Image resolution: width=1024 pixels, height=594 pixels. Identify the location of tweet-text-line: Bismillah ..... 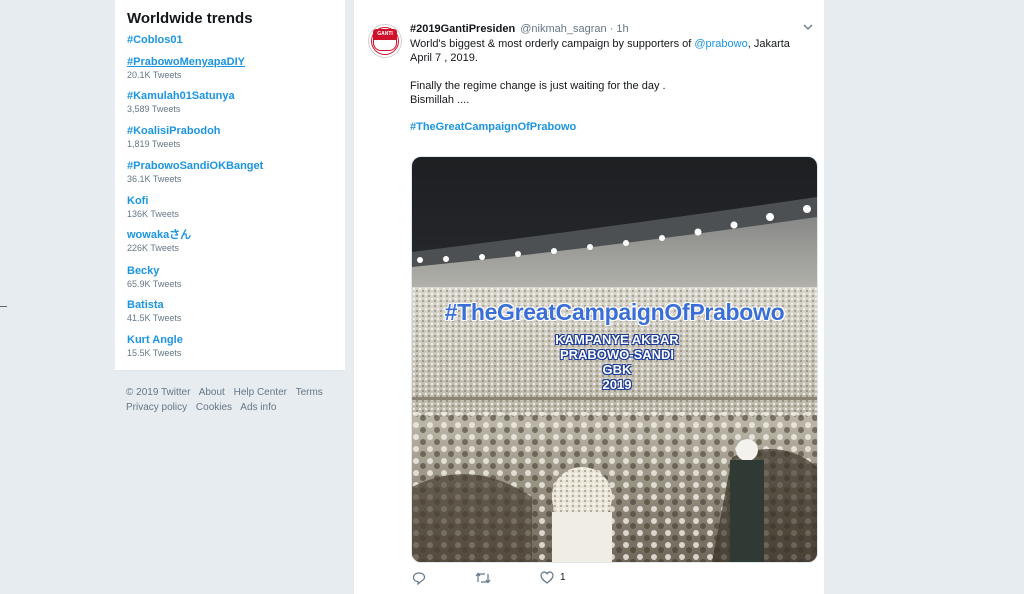
(440, 100).